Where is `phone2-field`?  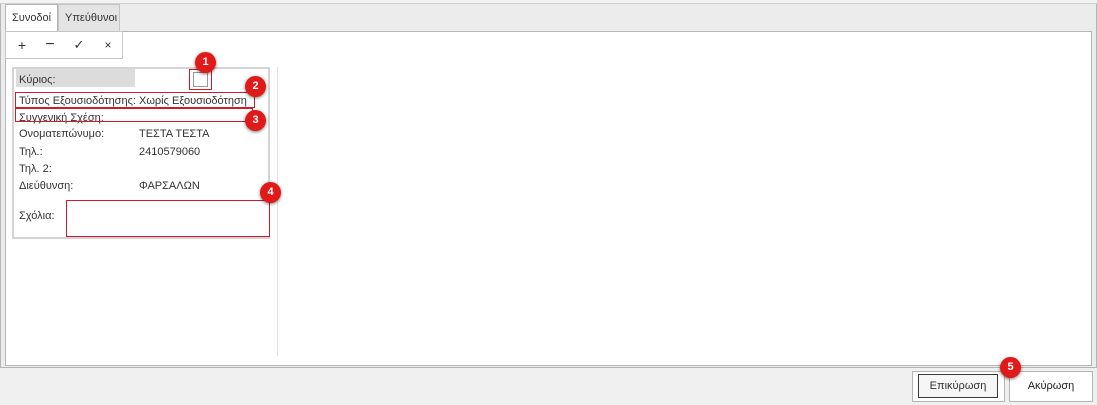 phone2-field is located at coordinates (194, 169).